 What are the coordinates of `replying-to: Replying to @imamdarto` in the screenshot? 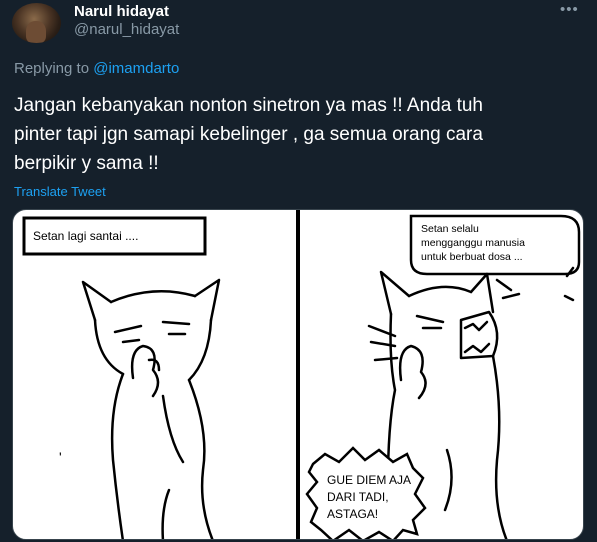 It's located at (96, 68).